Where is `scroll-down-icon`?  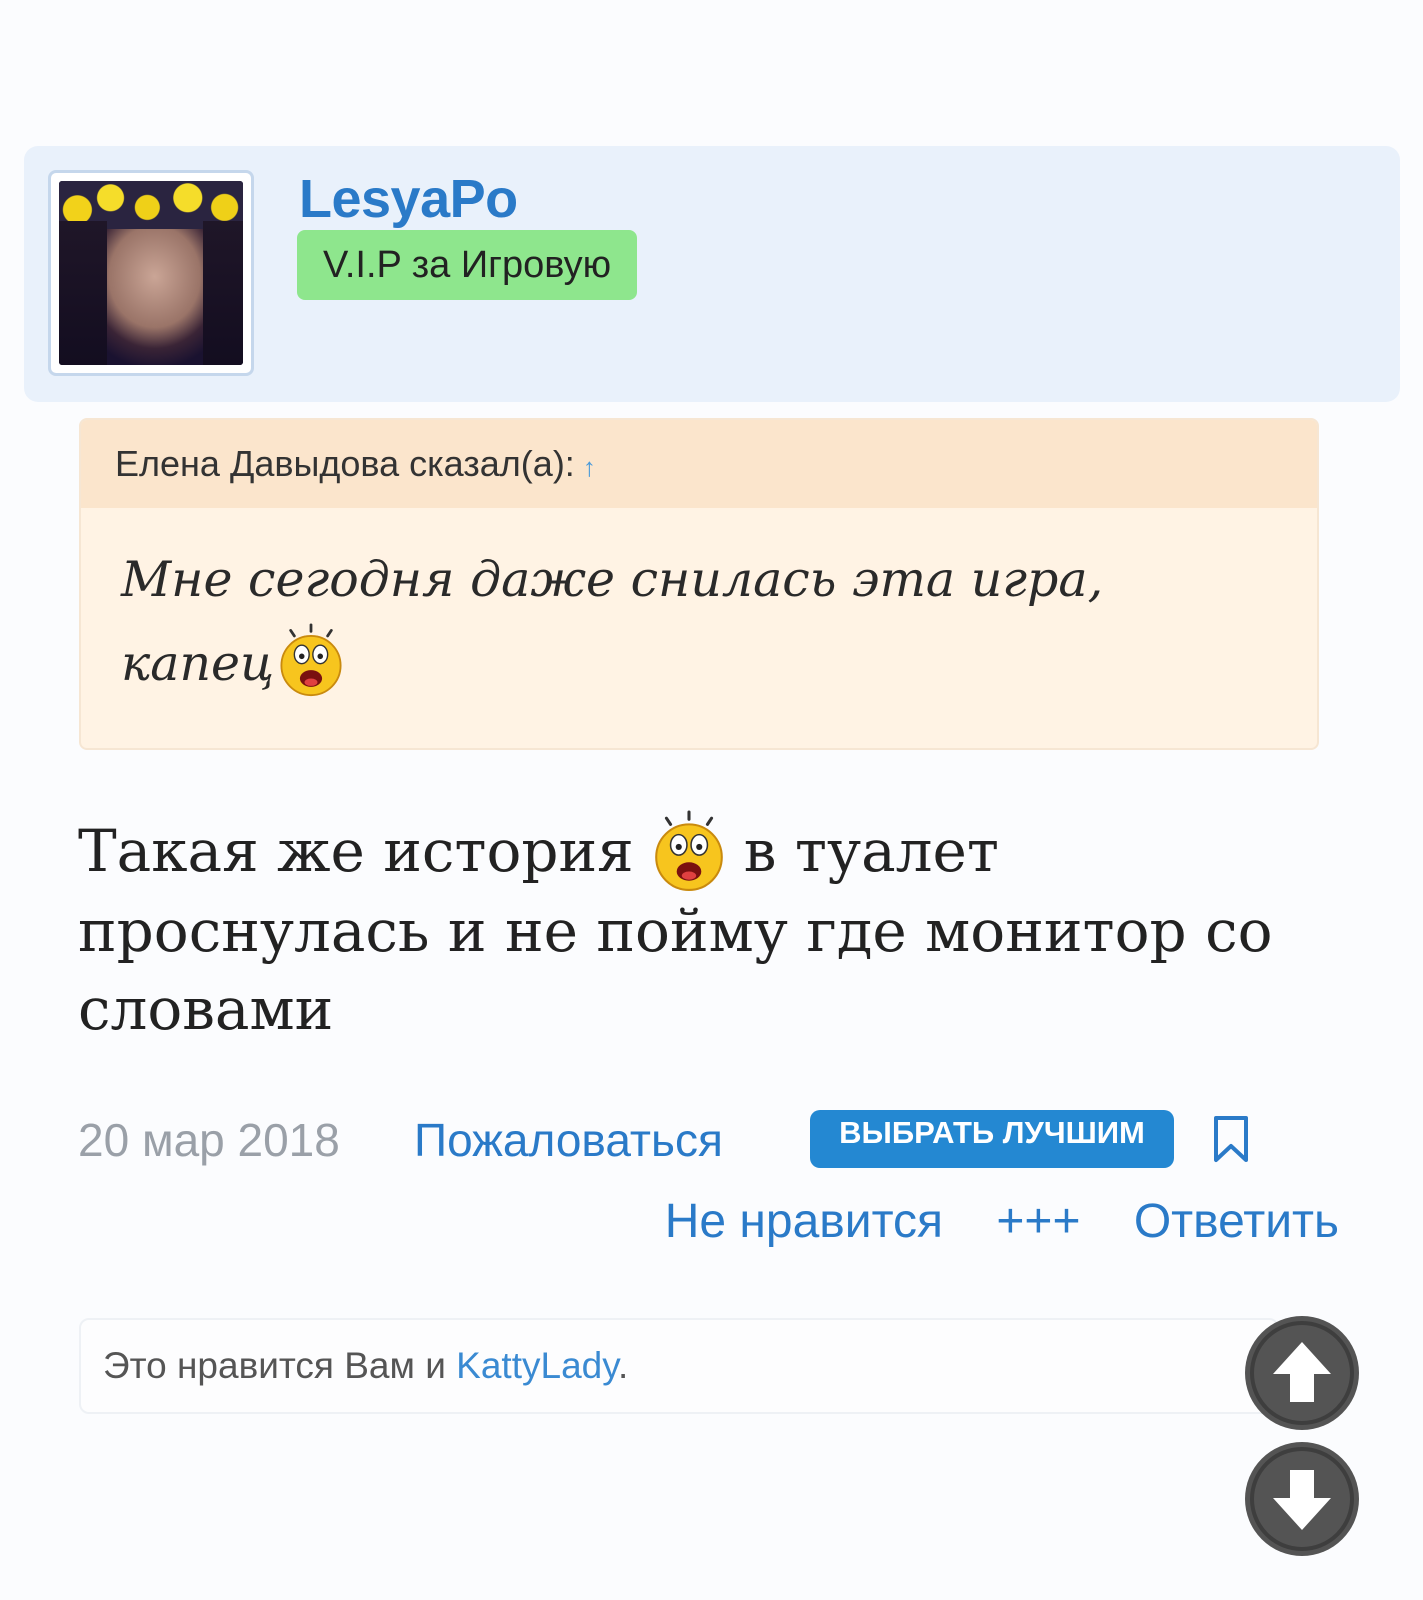 scroll-down-icon is located at coordinates (1302, 1499).